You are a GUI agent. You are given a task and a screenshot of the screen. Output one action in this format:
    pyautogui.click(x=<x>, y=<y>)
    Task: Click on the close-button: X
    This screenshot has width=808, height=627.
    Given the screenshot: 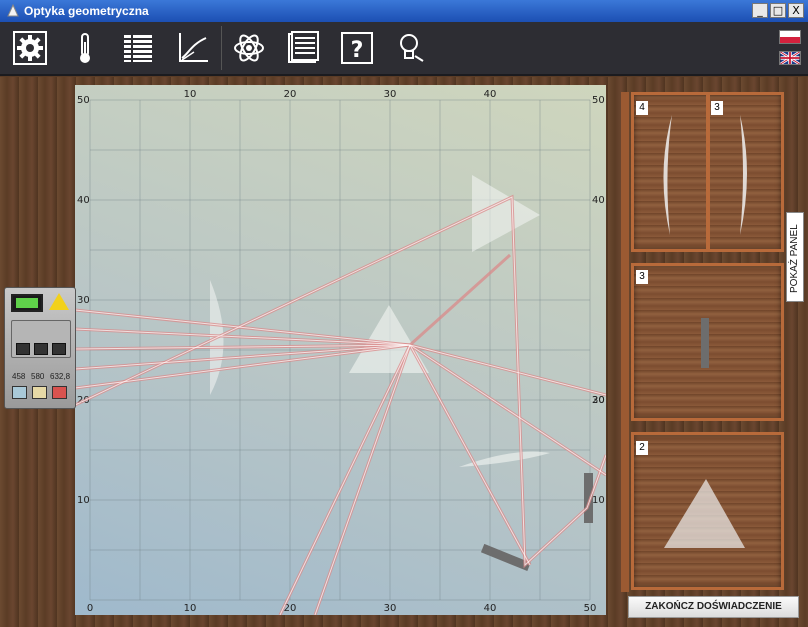 What is the action you would take?
    pyautogui.click(x=796, y=10)
    